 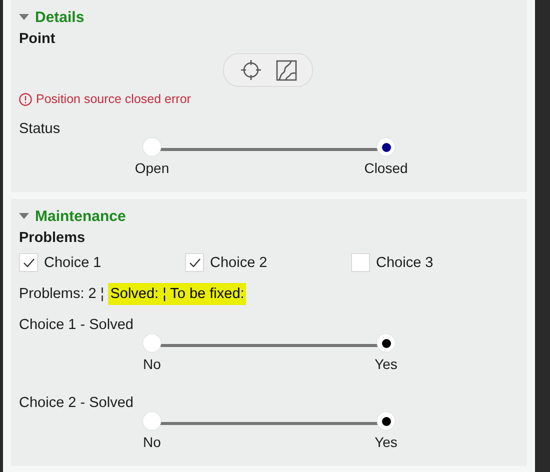 What do you see at coordinates (251, 70) in the screenshot?
I see `crosshair-icon` at bounding box center [251, 70].